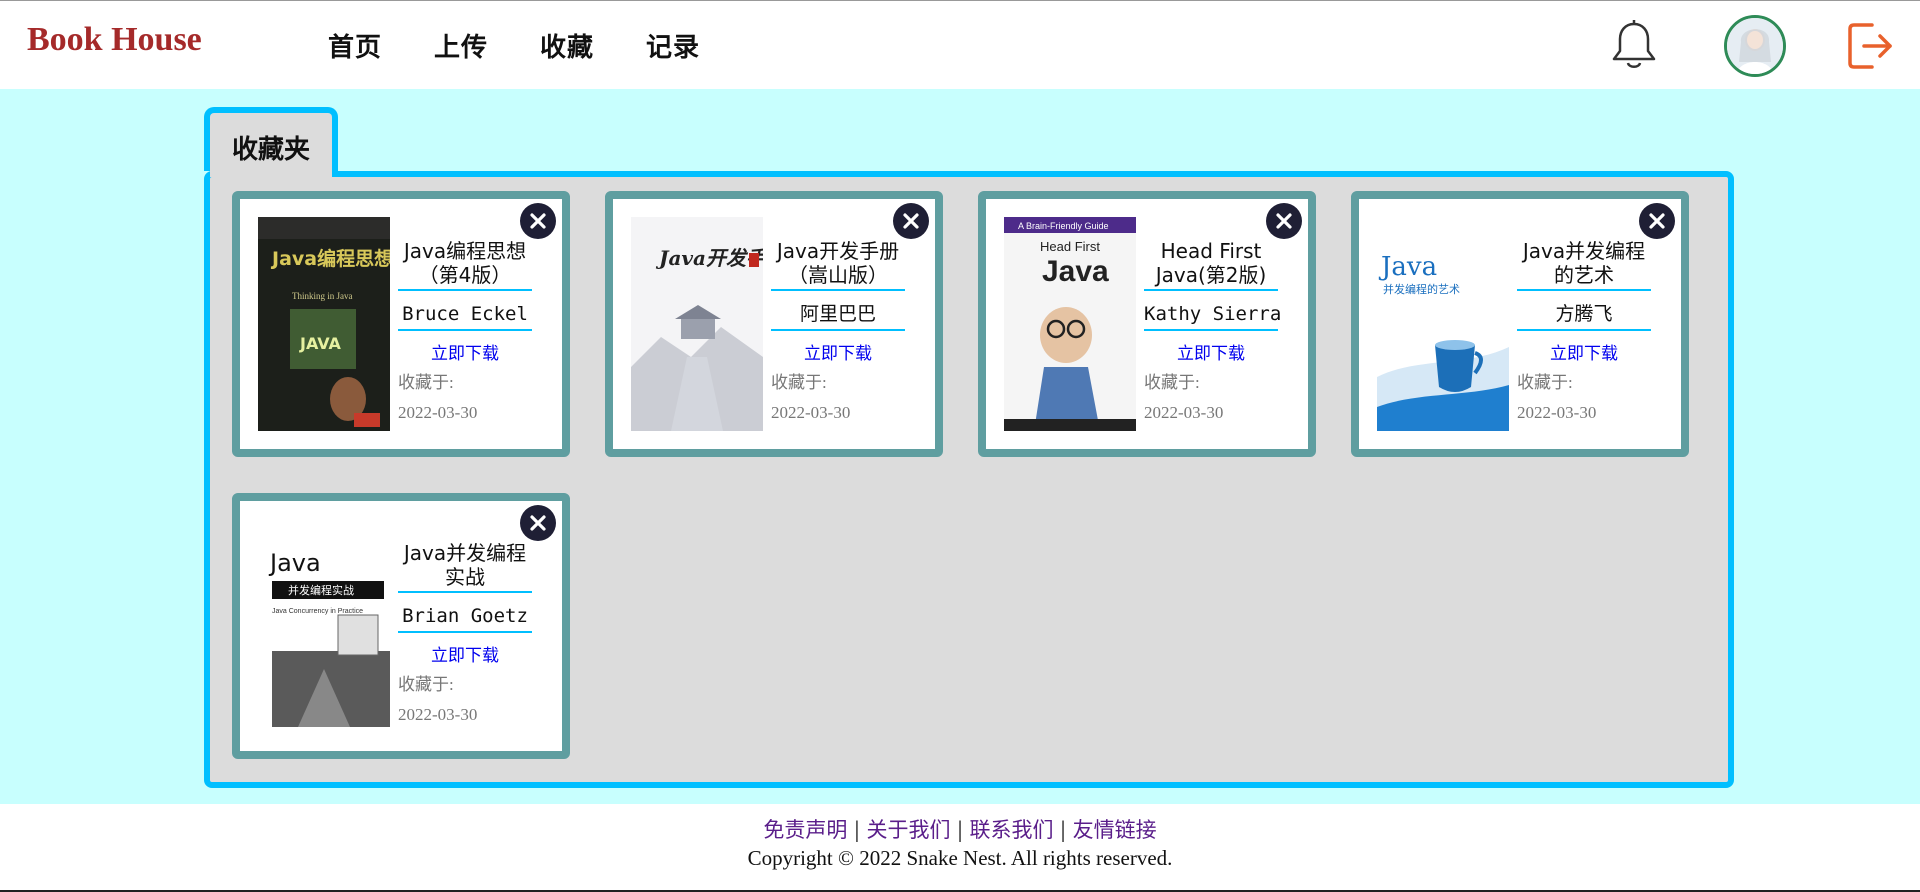 This screenshot has width=1920, height=892. Describe the element at coordinates (805, 830) in the screenshot. I see `footer-link-disclaimer: 免责声明` at that location.